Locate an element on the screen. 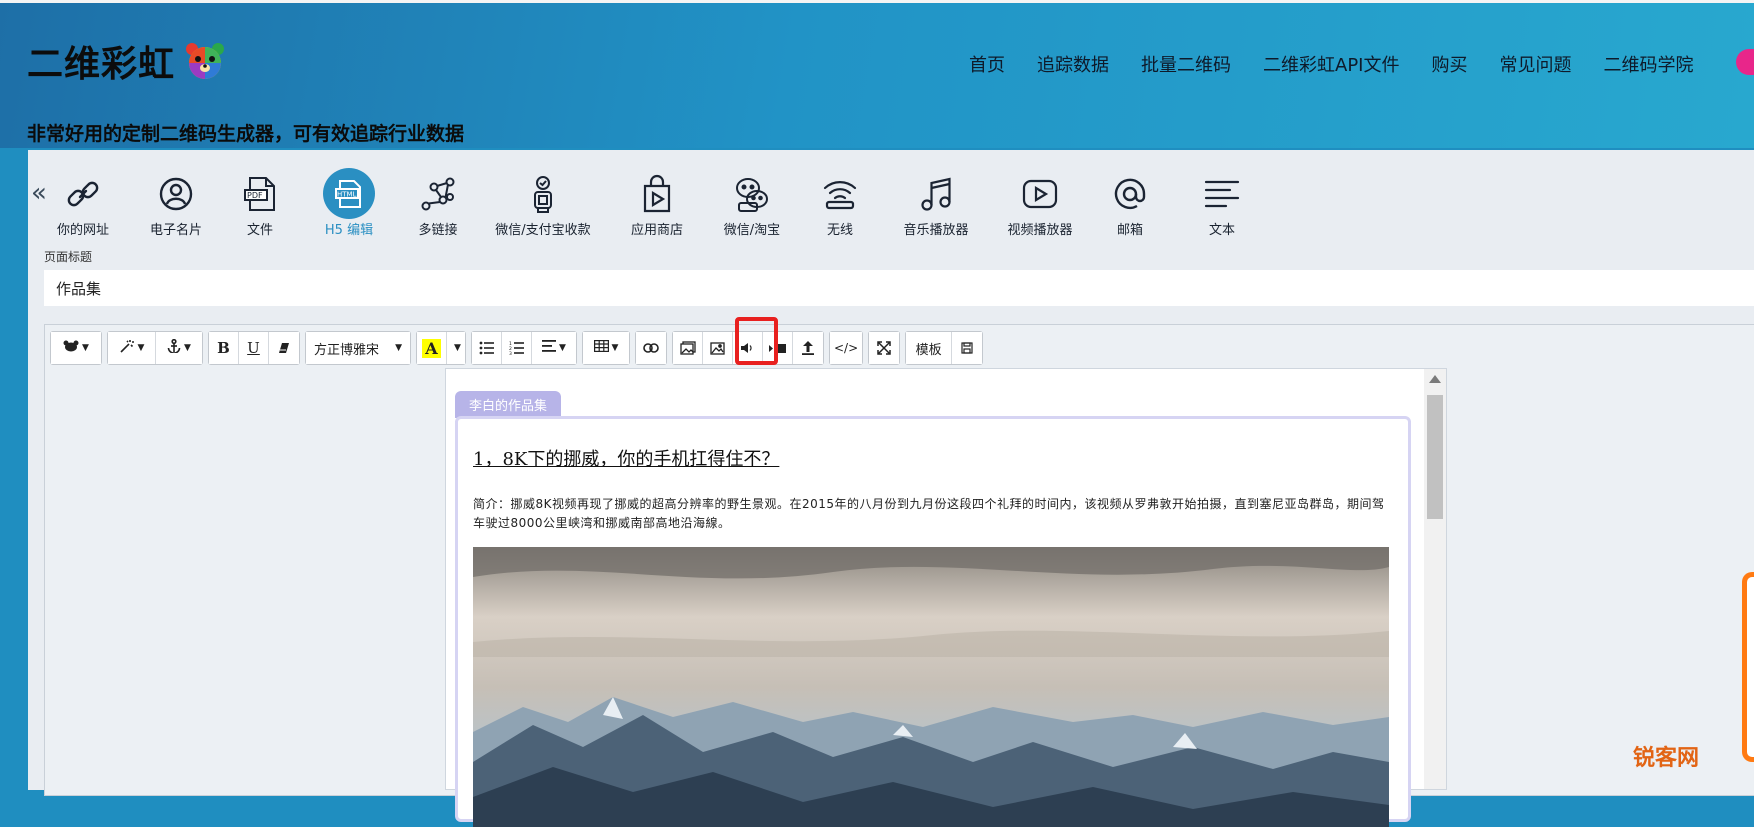 This screenshot has height=827, width=1754. fullscreen-icon is located at coordinates (884, 348).